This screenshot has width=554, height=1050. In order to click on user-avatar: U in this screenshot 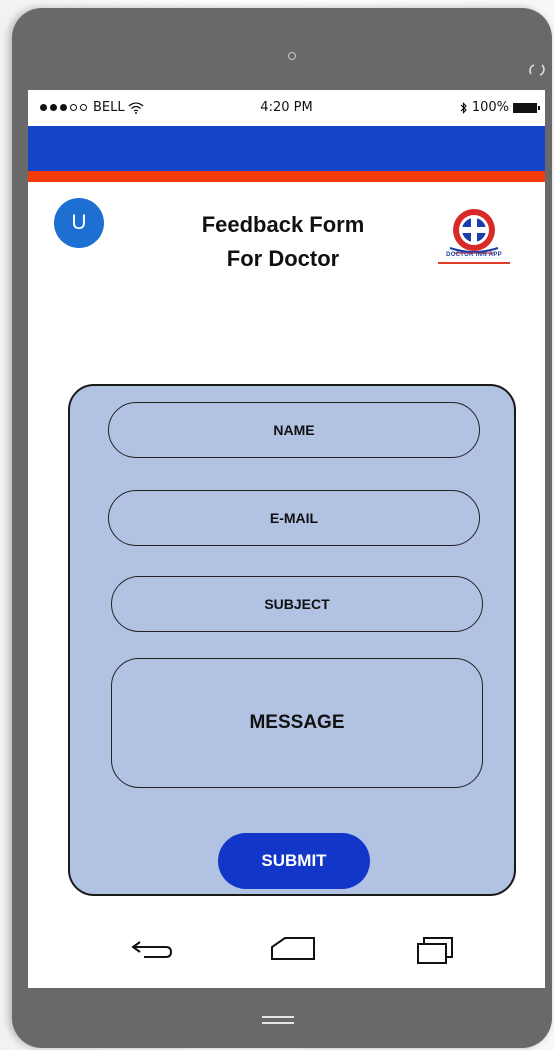, I will do `click(79, 223)`.